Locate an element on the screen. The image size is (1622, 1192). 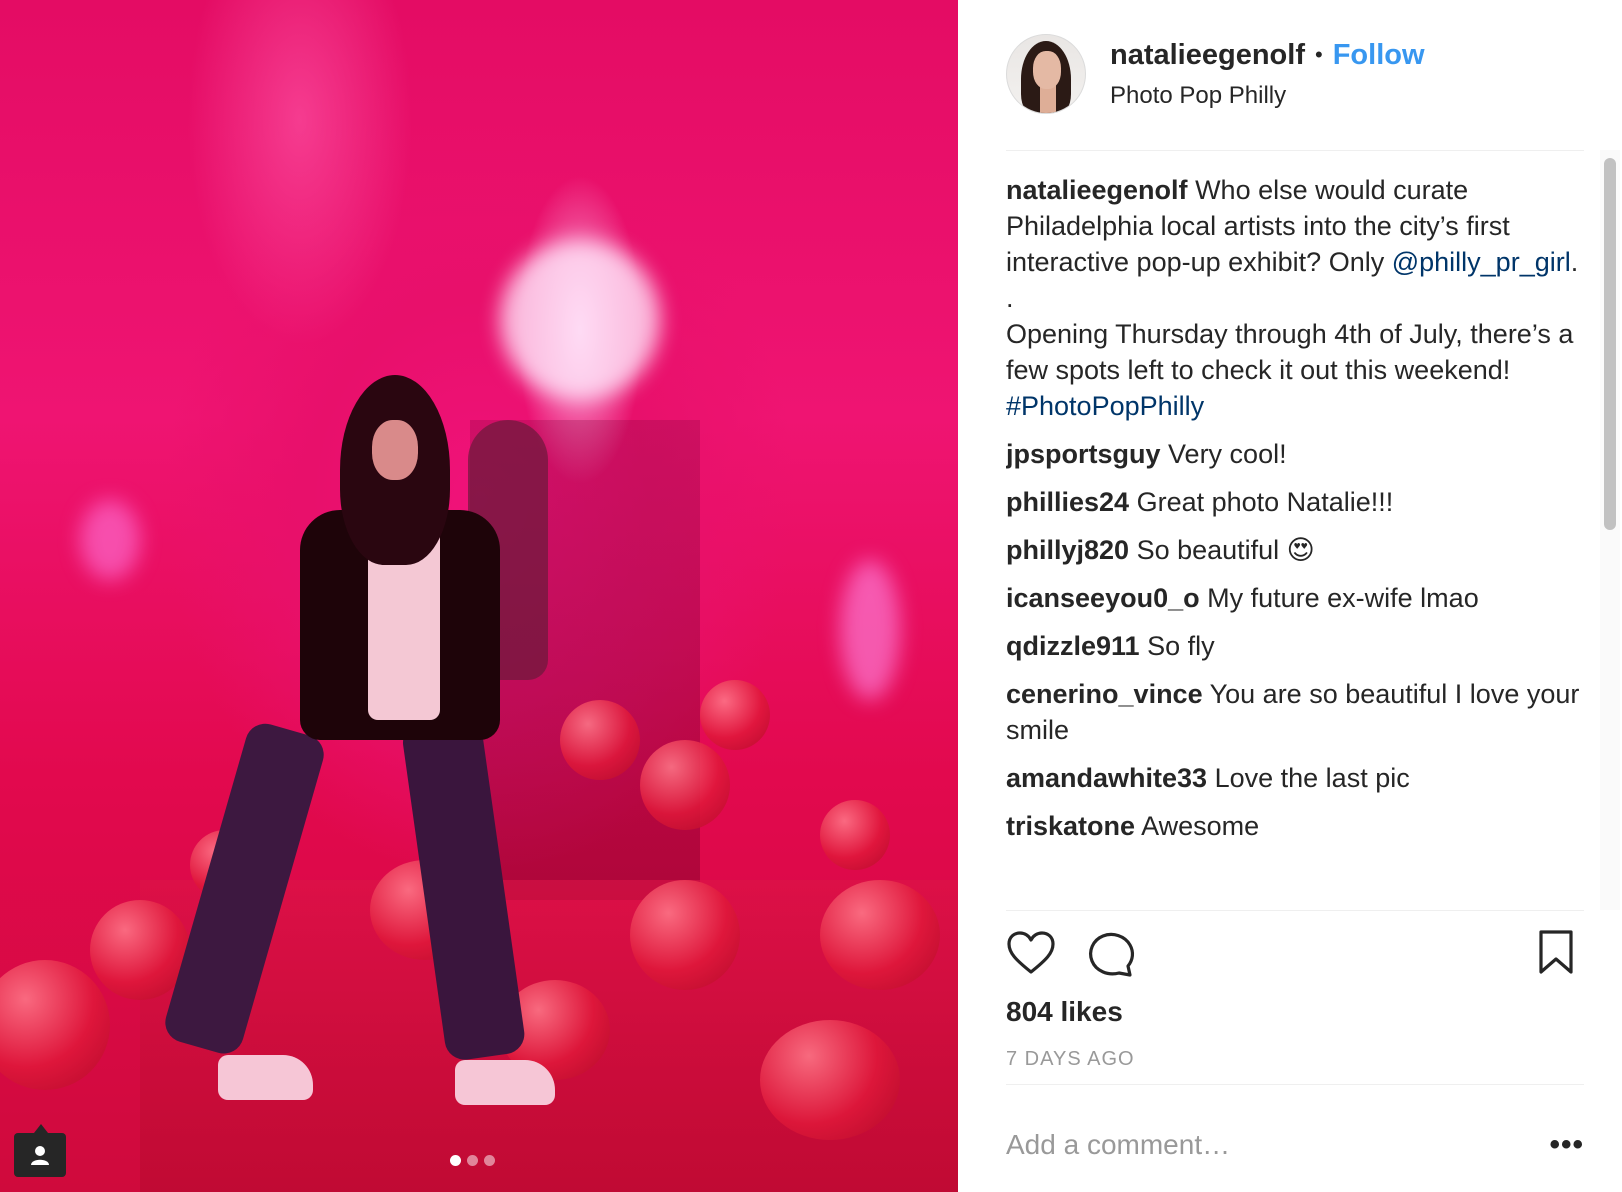
action-bar is located at coordinates (1295, 956).